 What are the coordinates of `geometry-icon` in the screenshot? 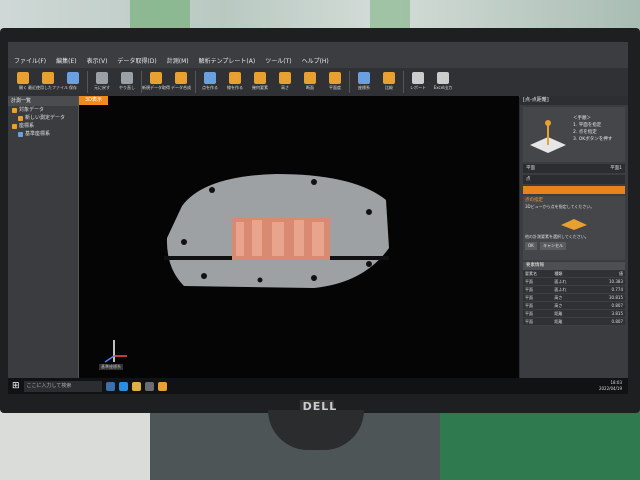 It's located at (260, 78).